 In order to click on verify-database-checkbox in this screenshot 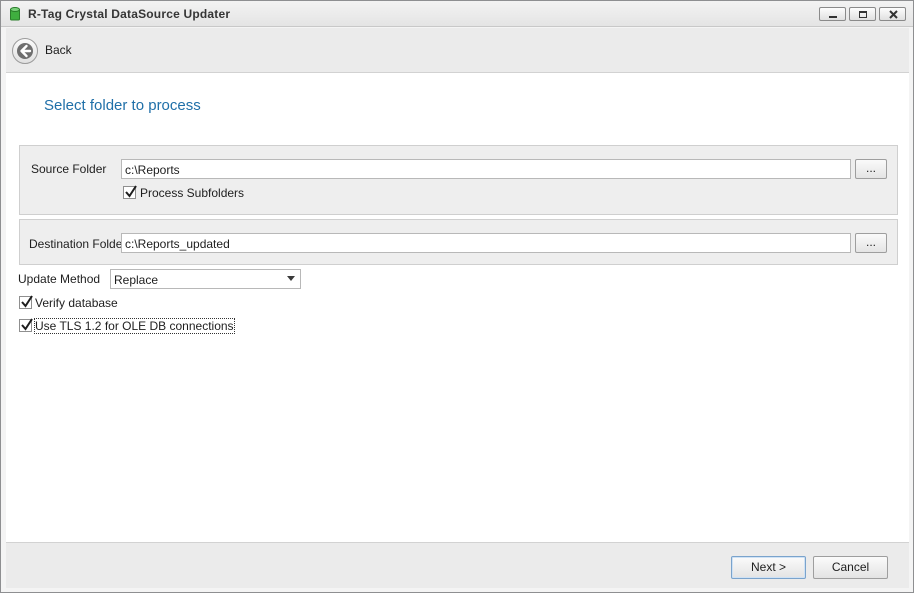, I will do `click(26, 302)`.